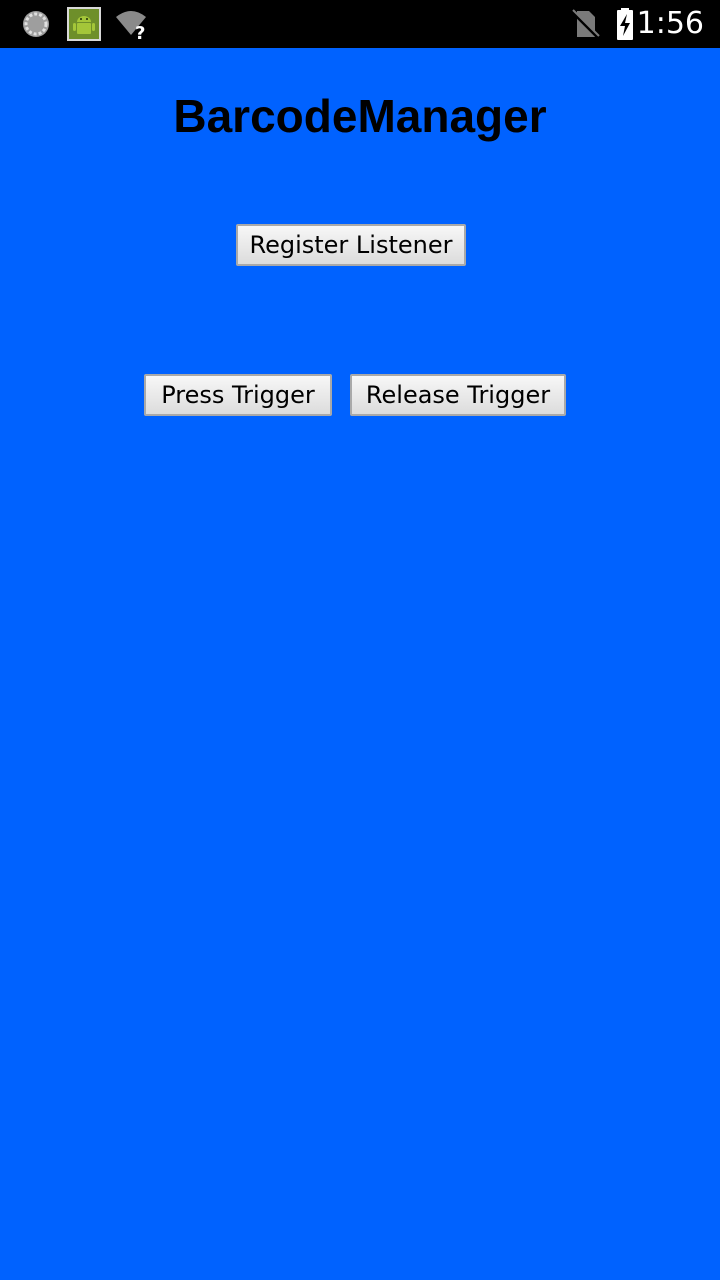 Image resolution: width=720 pixels, height=1280 pixels. What do you see at coordinates (84, 24) in the screenshot?
I see `android-debug-icon` at bounding box center [84, 24].